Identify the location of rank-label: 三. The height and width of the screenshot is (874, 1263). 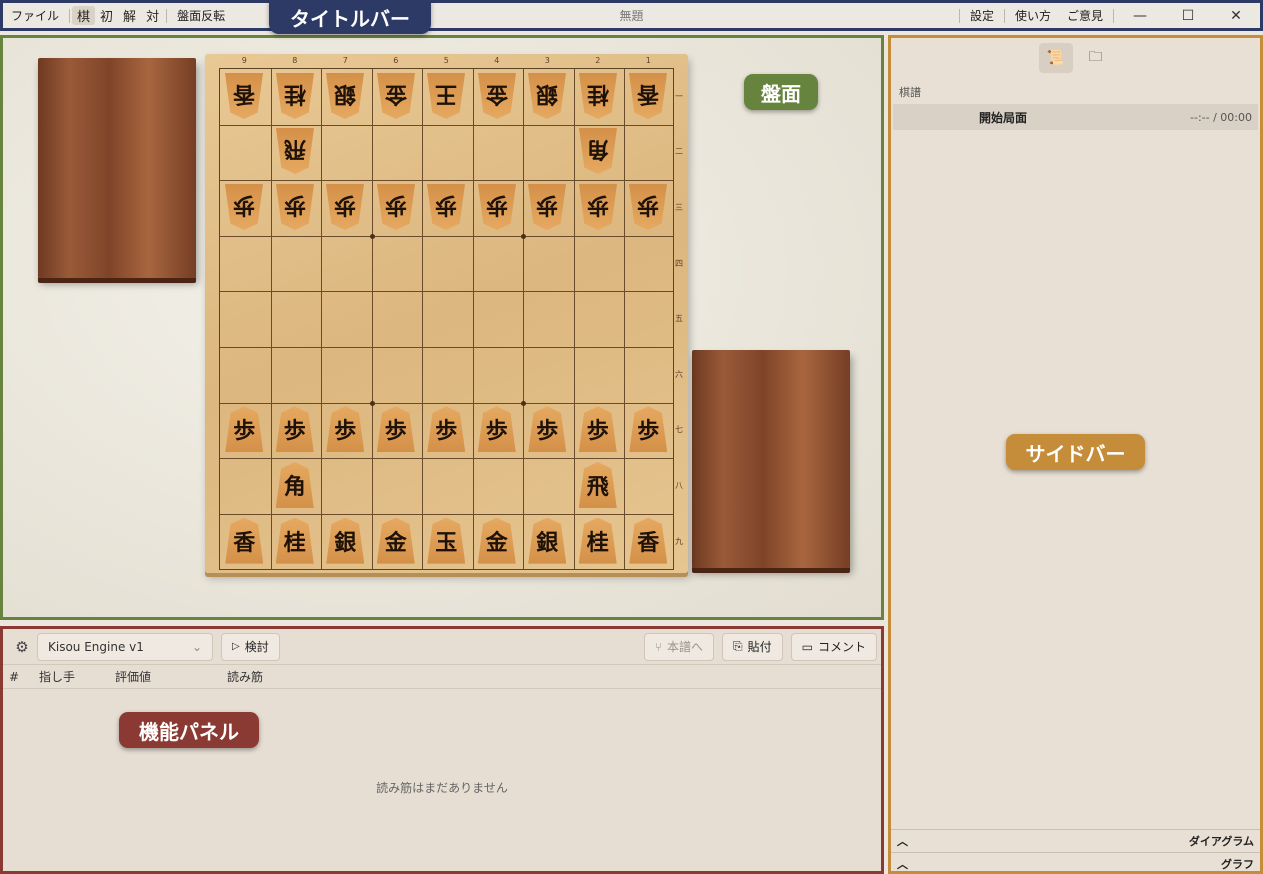
(679, 207).